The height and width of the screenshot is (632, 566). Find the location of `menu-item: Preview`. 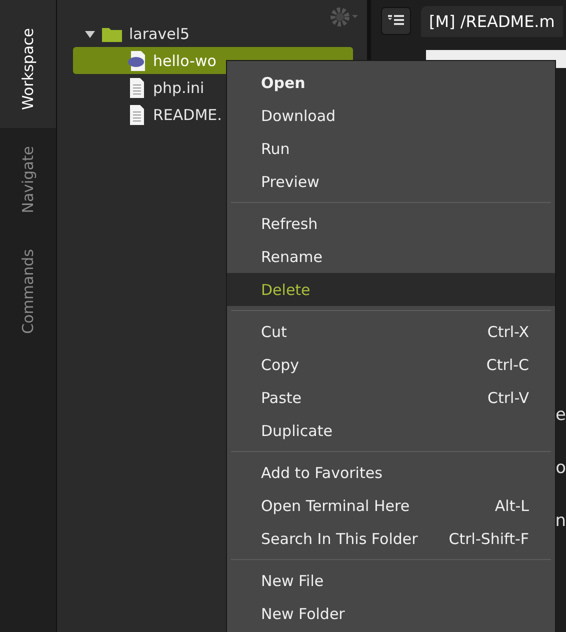

menu-item: Preview is located at coordinates (391, 181).